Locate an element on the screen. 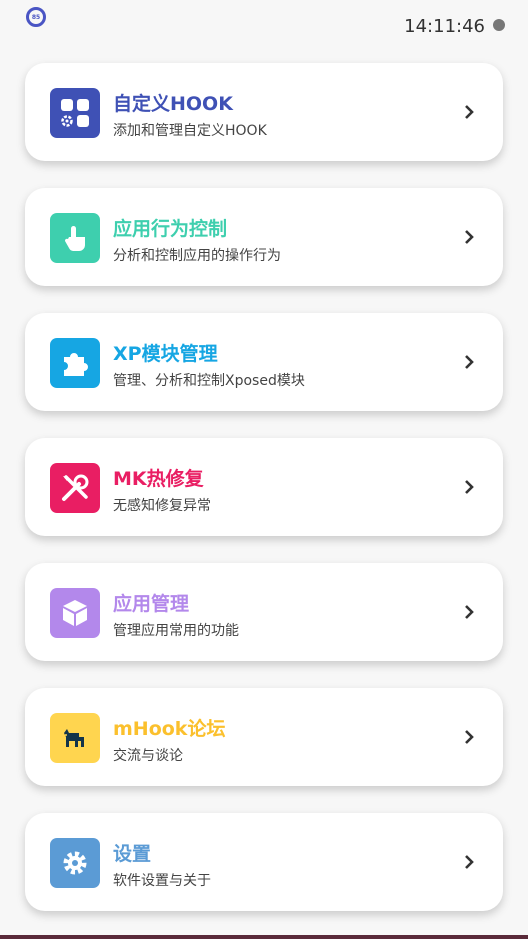  card-title: 应用管理 is located at coordinates (151, 604).